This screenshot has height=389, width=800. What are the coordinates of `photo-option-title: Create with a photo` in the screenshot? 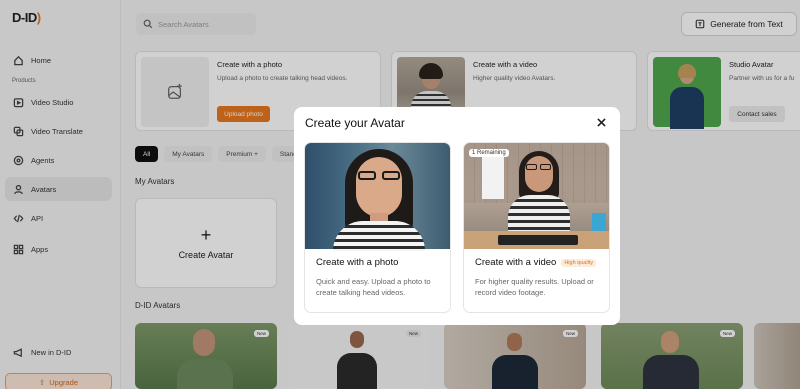 It's located at (357, 262).